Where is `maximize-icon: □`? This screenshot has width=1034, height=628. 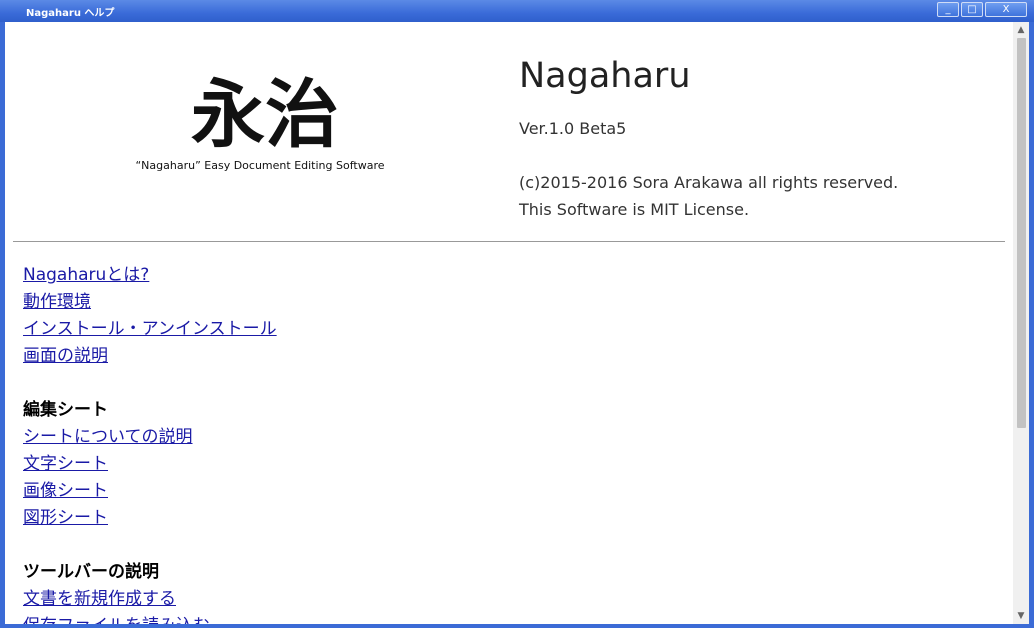 maximize-icon: □ is located at coordinates (972, 9).